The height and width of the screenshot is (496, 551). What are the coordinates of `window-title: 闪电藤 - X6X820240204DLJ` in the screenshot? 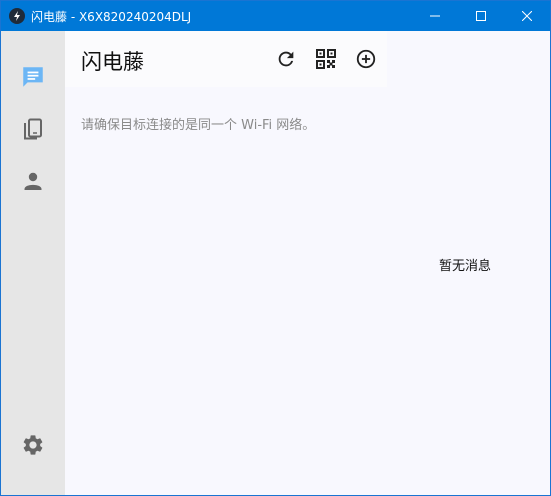 It's located at (111, 16).